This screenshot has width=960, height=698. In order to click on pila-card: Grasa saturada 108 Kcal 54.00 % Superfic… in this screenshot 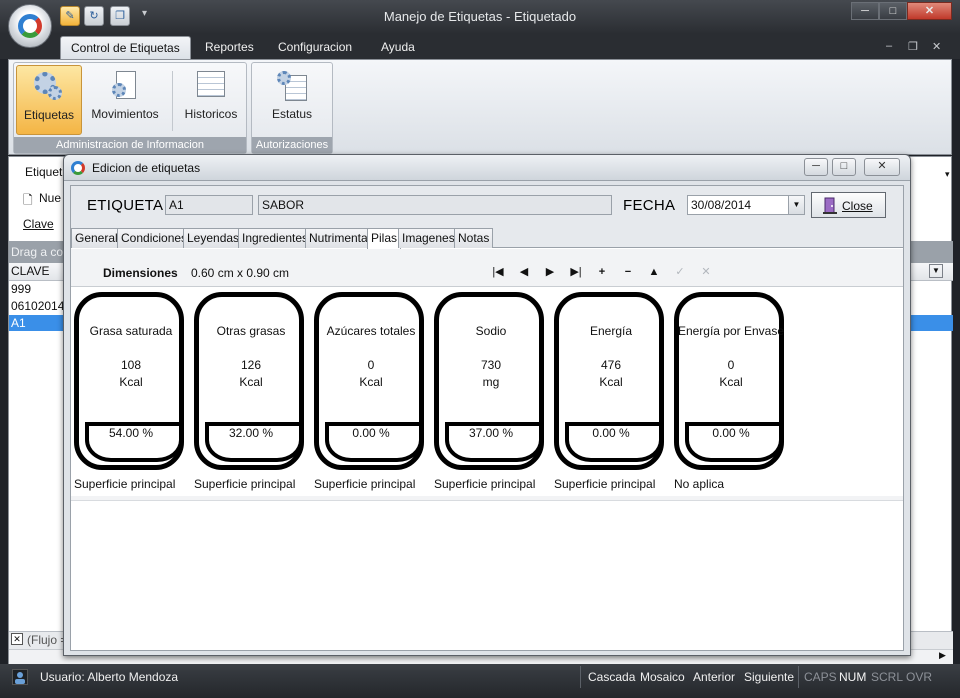, I will do `click(131, 390)`.